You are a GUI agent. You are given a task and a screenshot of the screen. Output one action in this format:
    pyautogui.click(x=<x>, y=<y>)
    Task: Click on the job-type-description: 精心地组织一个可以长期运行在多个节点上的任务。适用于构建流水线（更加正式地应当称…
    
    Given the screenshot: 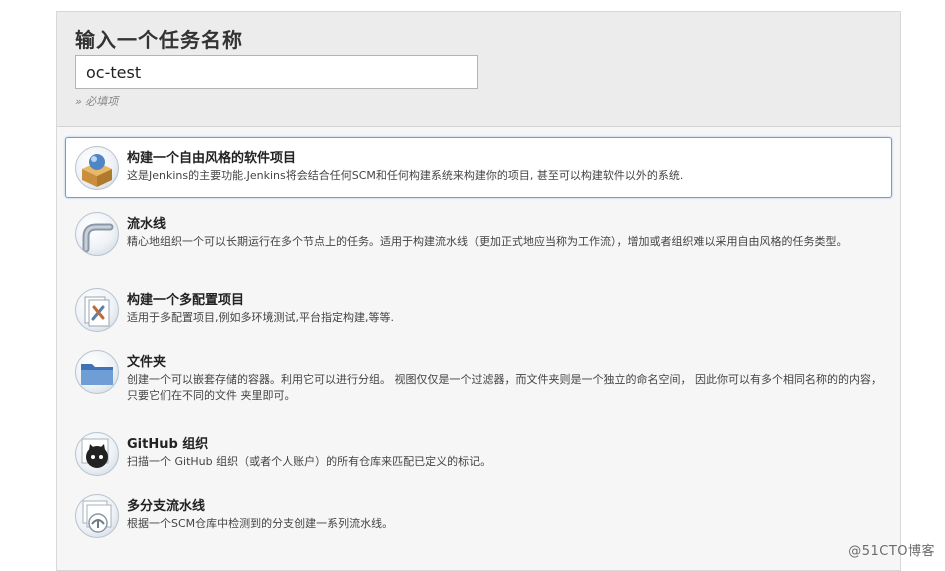 What is the action you would take?
    pyautogui.click(x=505, y=242)
    